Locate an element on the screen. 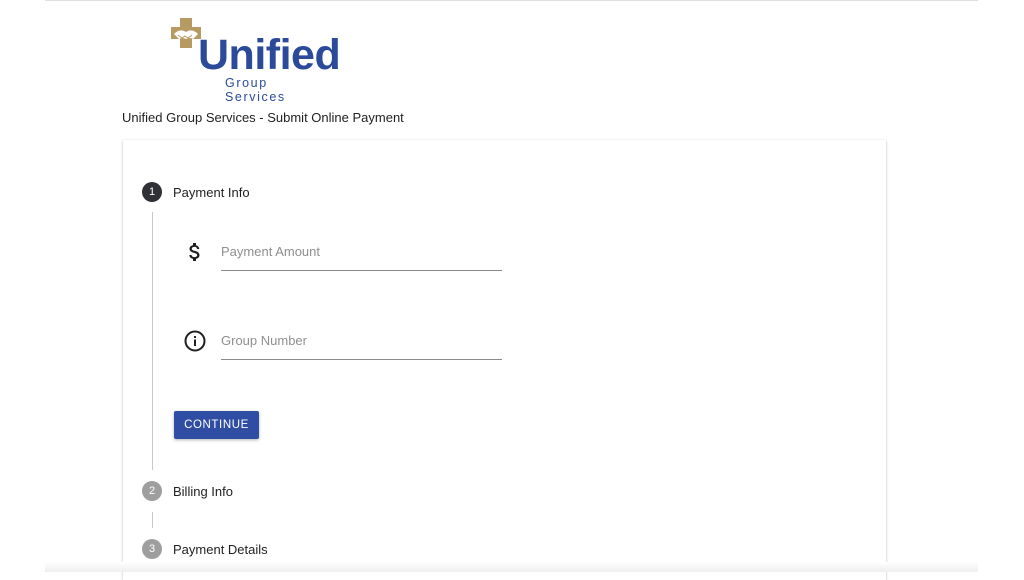 The width and height of the screenshot is (1024, 580). group-number-field is located at coordinates (361, 343).